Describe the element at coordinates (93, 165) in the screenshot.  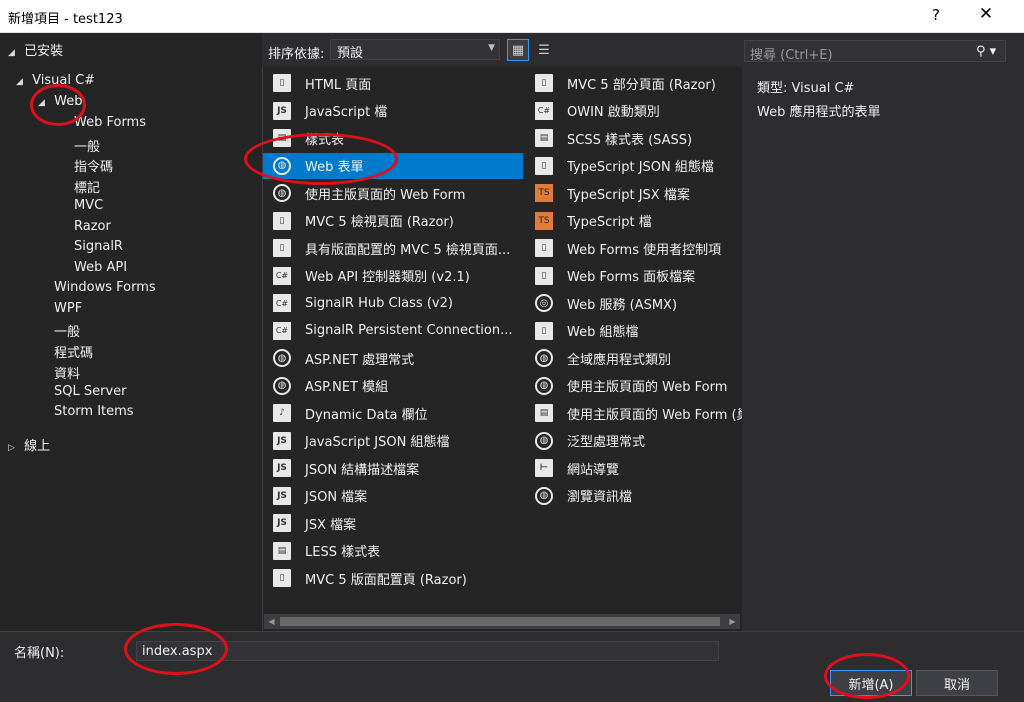
I see `tree-node-web-child: 指令碼` at that location.